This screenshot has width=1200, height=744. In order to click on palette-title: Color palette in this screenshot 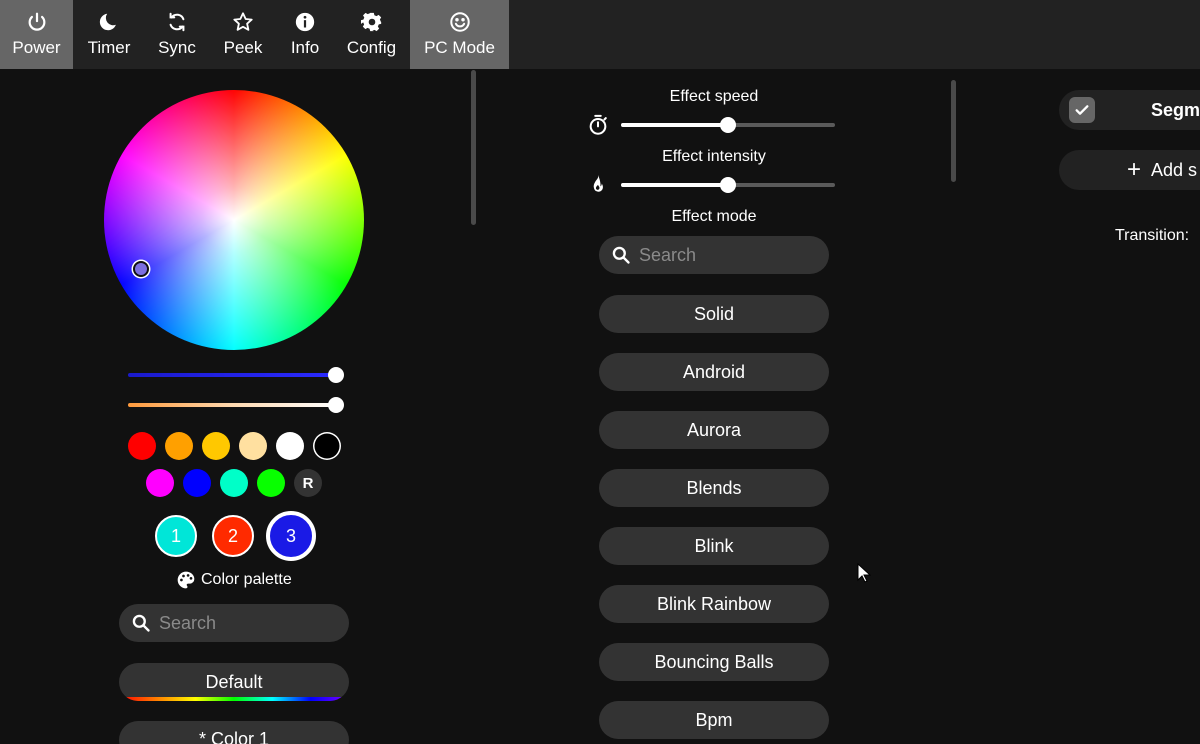, I will do `click(246, 579)`.